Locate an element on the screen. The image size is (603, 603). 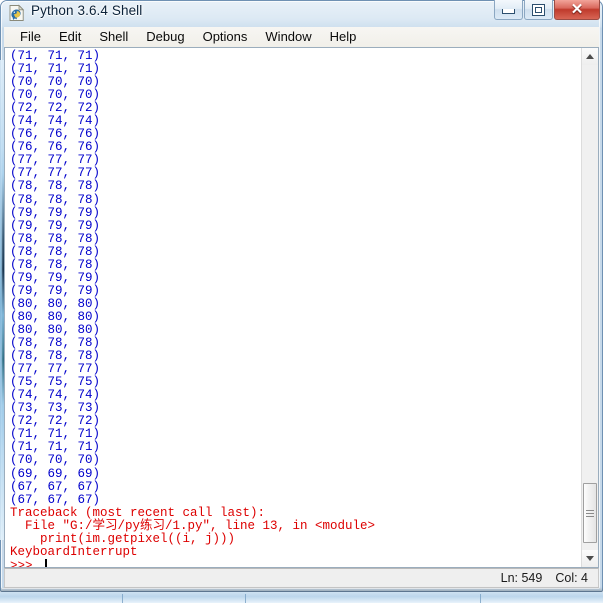
scroll-up-button is located at coordinates (590, 56).